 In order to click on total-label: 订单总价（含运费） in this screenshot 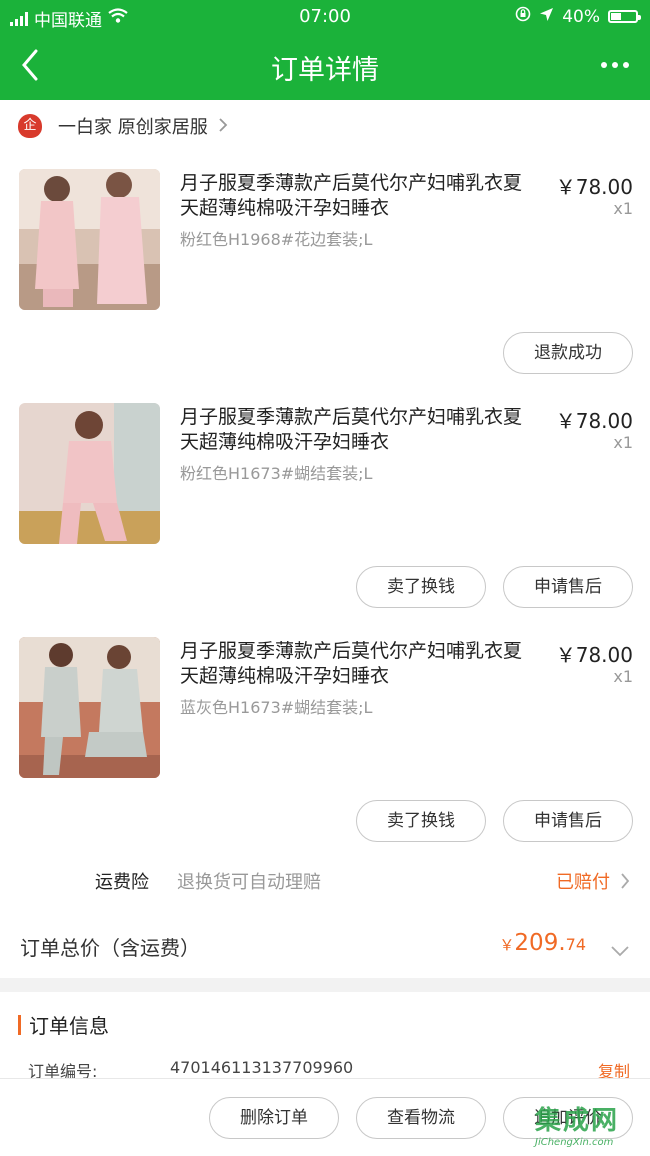, I will do `click(110, 948)`.